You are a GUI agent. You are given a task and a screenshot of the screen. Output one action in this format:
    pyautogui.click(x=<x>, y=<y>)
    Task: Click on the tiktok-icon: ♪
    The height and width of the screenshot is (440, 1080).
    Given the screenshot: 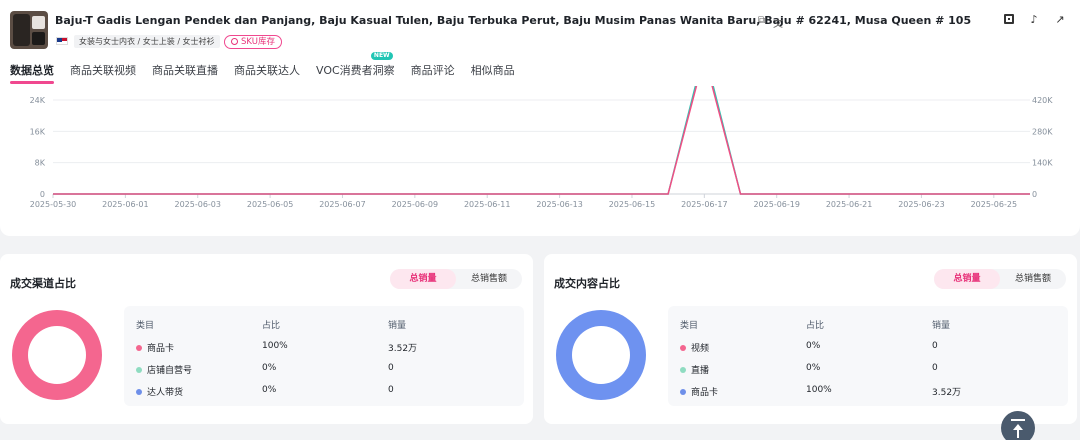 What is the action you would take?
    pyautogui.click(x=1034, y=20)
    